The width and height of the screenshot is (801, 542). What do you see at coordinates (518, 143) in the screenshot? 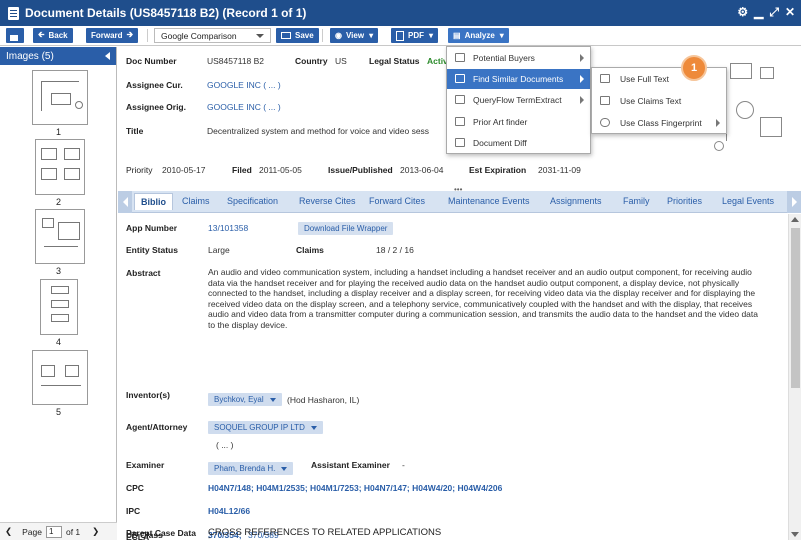
I see `menu-item-document-diff: Document Diff` at bounding box center [518, 143].